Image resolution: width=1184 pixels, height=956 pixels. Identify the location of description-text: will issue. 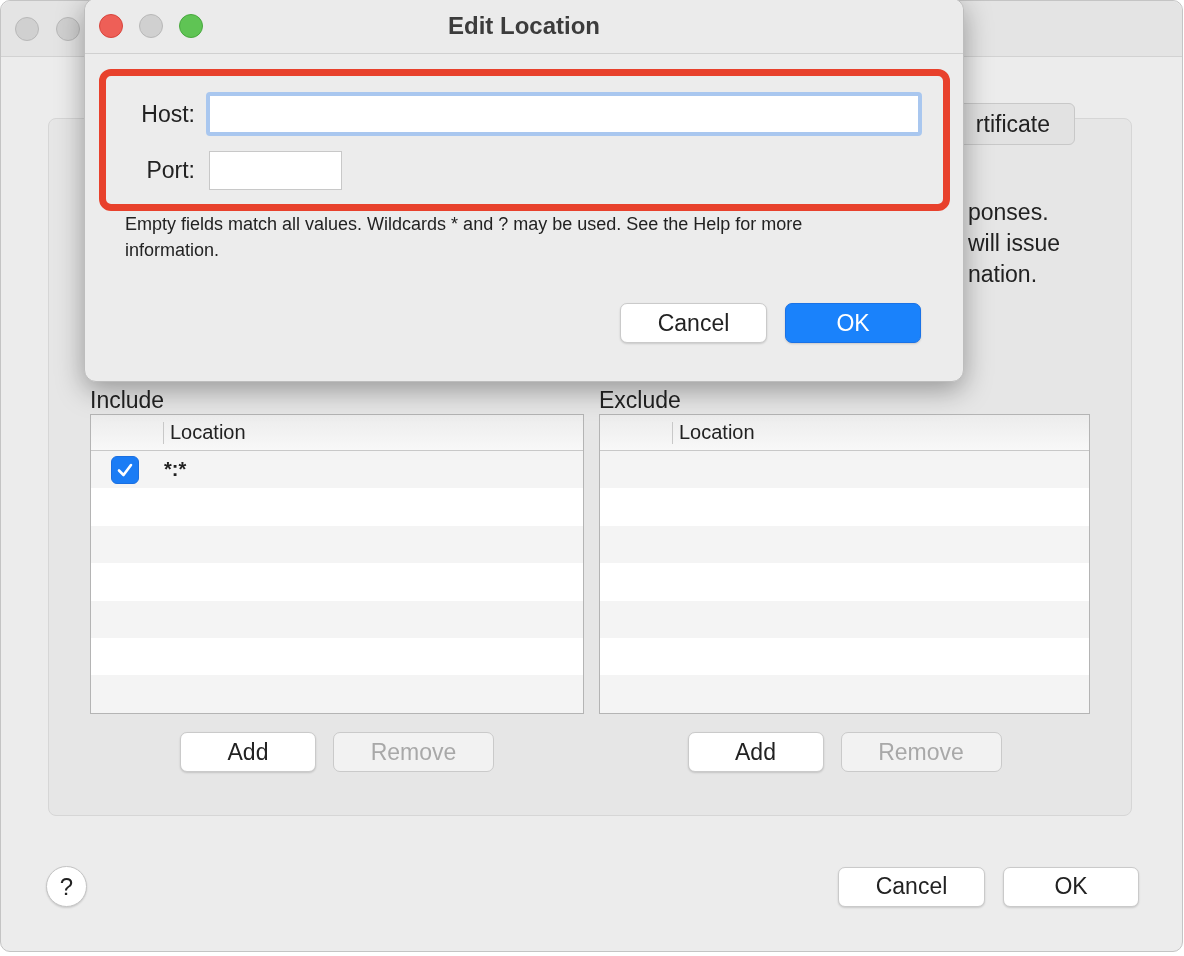
(1015, 243).